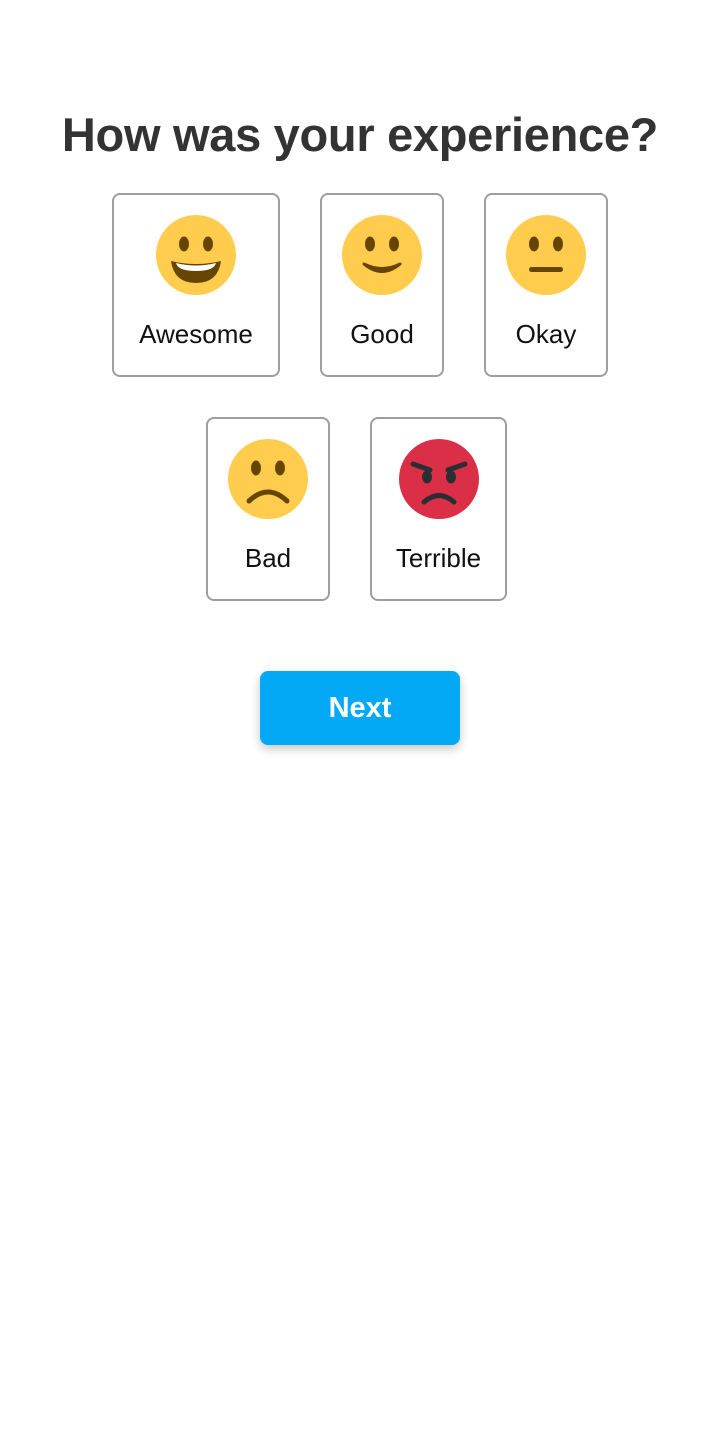 This screenshot has width=720, height=1448. What do you see at coordinates (546, 255) in the screenshot?
I see `neutral-face-icon` at bounding box center [546, 255].